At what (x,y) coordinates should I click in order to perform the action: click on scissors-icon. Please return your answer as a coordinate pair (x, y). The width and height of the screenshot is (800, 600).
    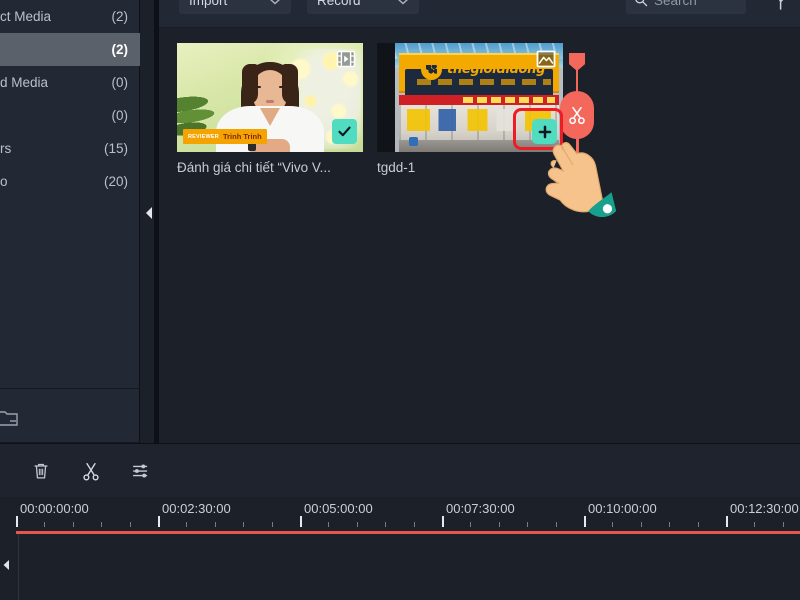
    Looking at the image, I should click on (91, 471).